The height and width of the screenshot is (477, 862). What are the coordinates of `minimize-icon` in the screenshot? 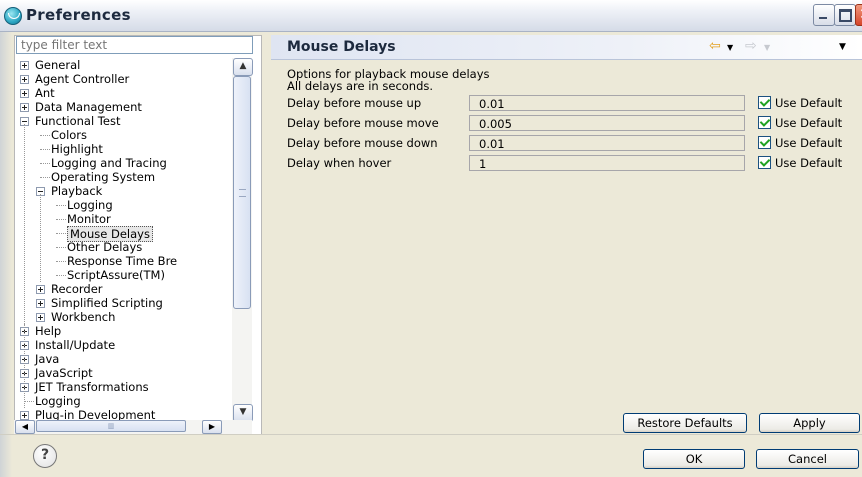 It's located at (823, 18).